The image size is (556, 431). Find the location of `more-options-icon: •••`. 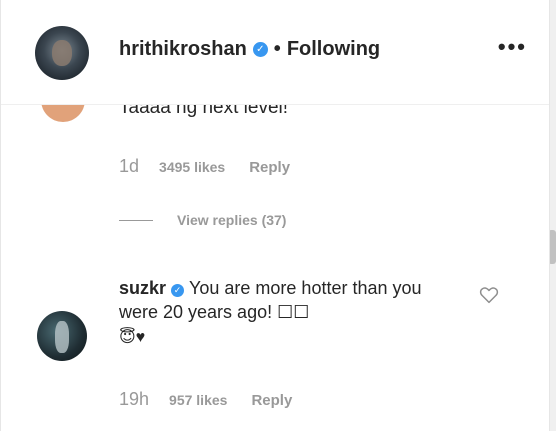

more-options-icon: ••• is located at coordinates (512, 47).